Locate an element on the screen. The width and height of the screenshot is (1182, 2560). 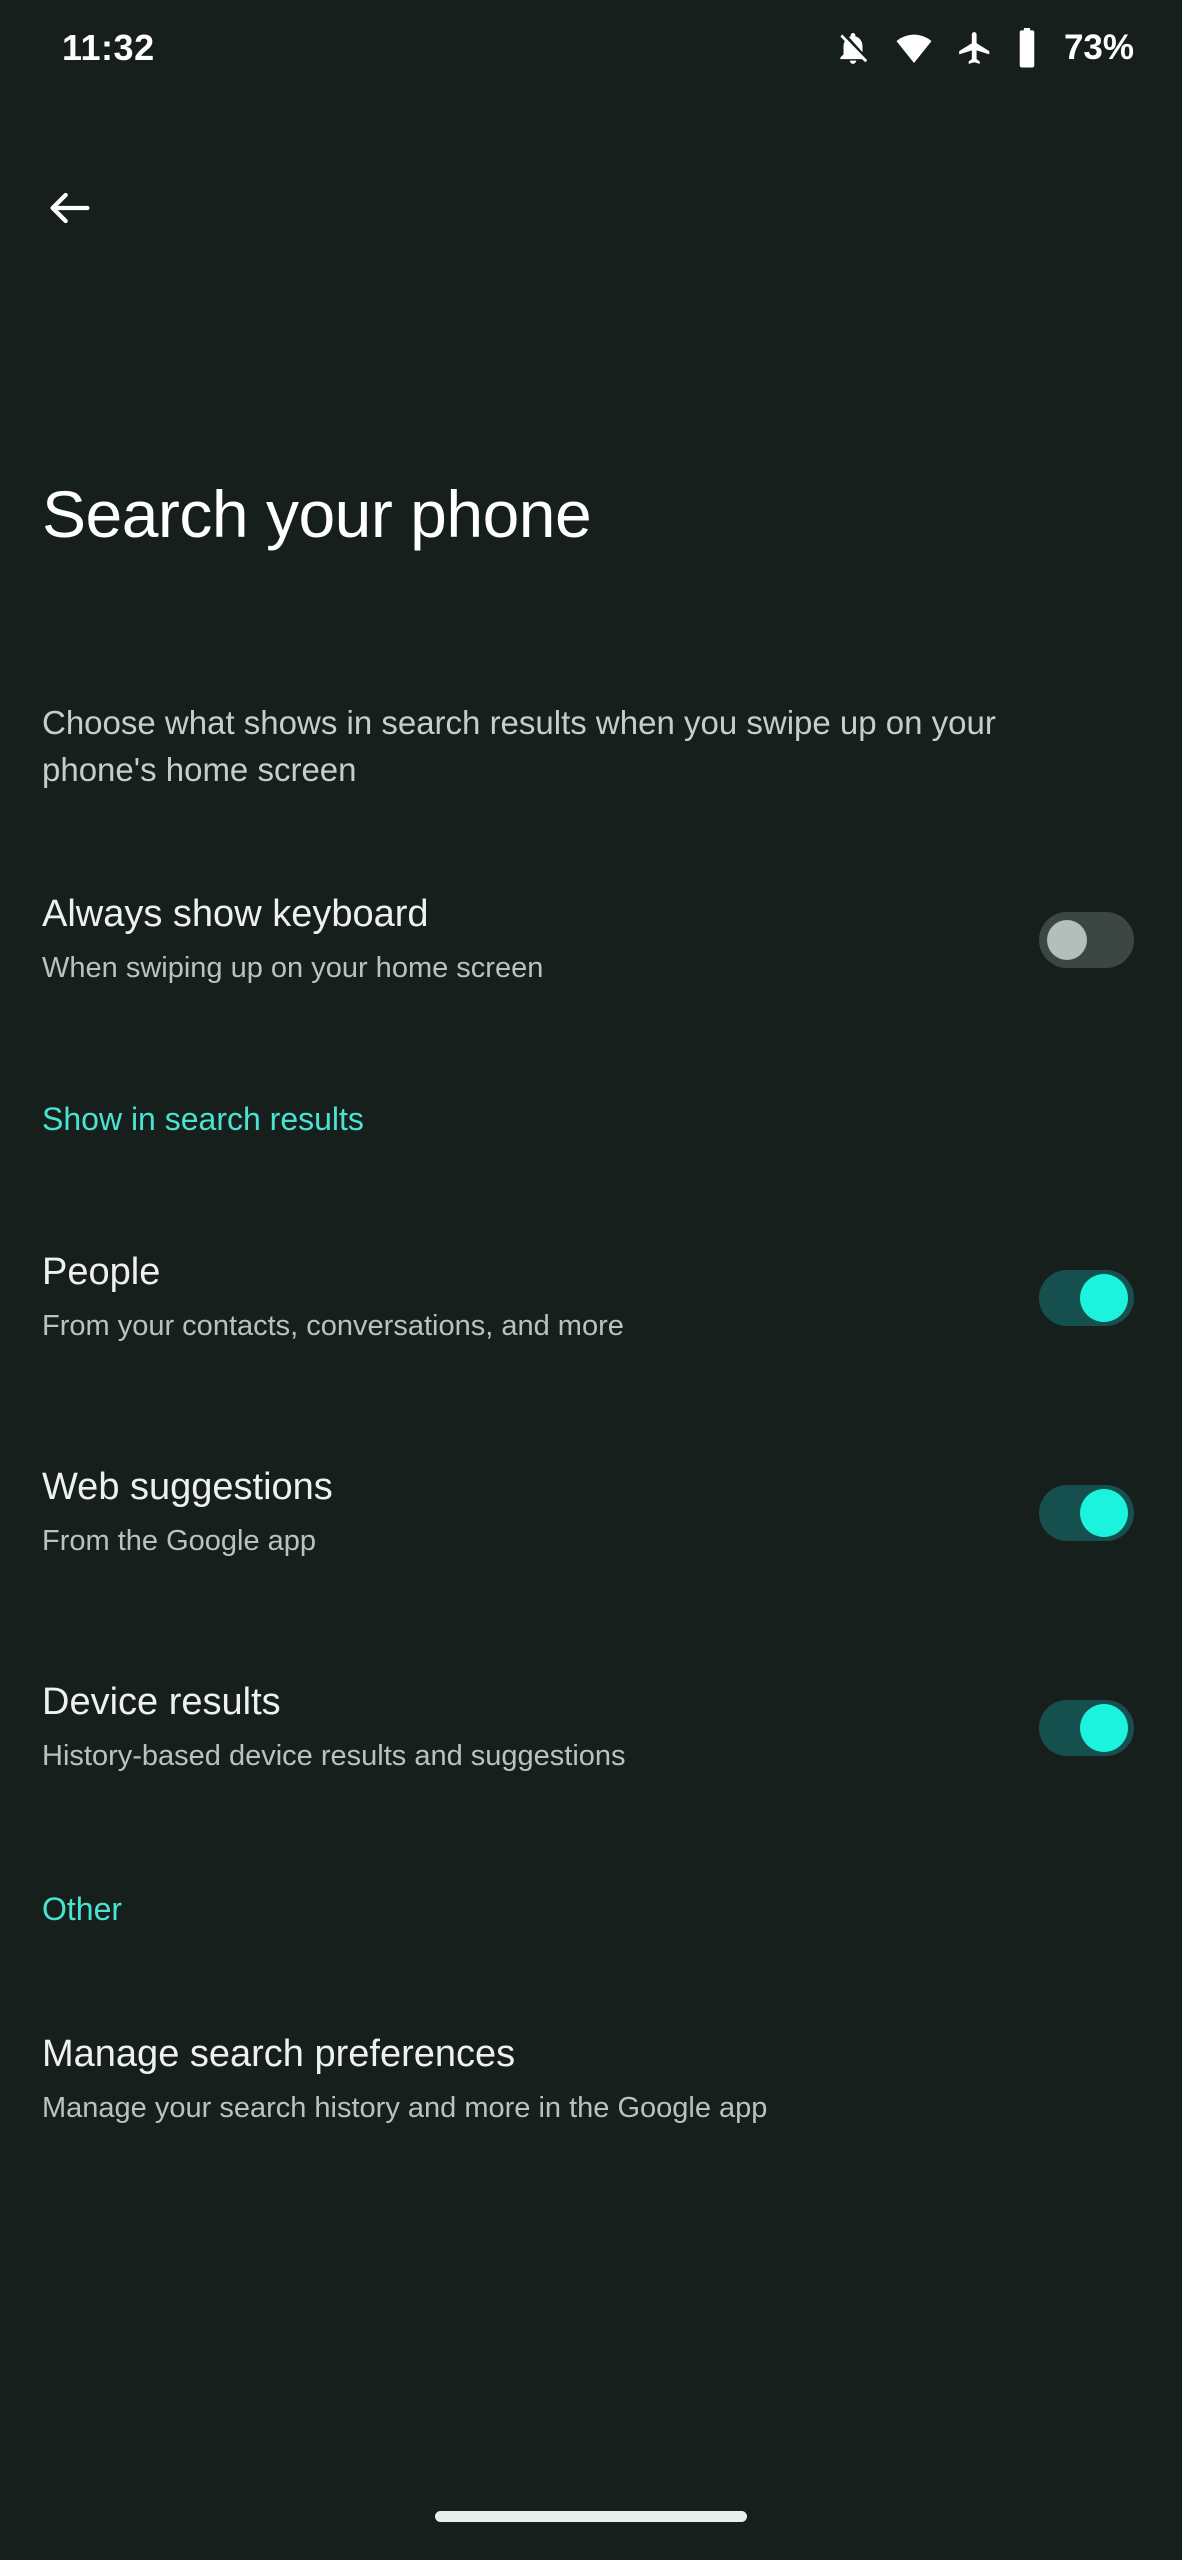
setting-row-web-suggestions: Web suggestions From the Google app is located at coordinates (591, 1513).